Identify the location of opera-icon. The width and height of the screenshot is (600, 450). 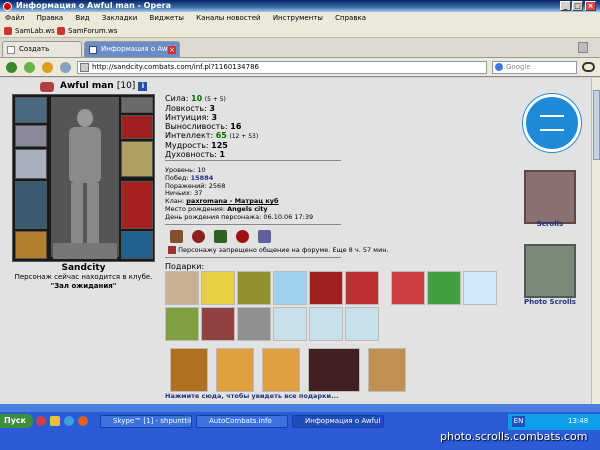
(7, 6).